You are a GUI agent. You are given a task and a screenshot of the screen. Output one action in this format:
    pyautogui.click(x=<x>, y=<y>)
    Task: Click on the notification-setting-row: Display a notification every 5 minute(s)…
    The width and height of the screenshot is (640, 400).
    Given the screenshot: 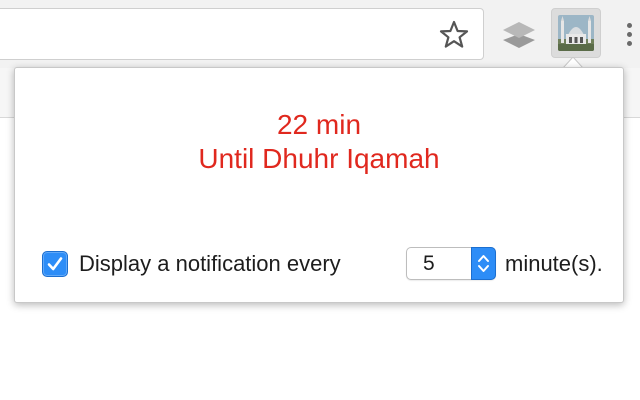 What is the action you would take?
    pyautogui.click(x=325, y=264)
    